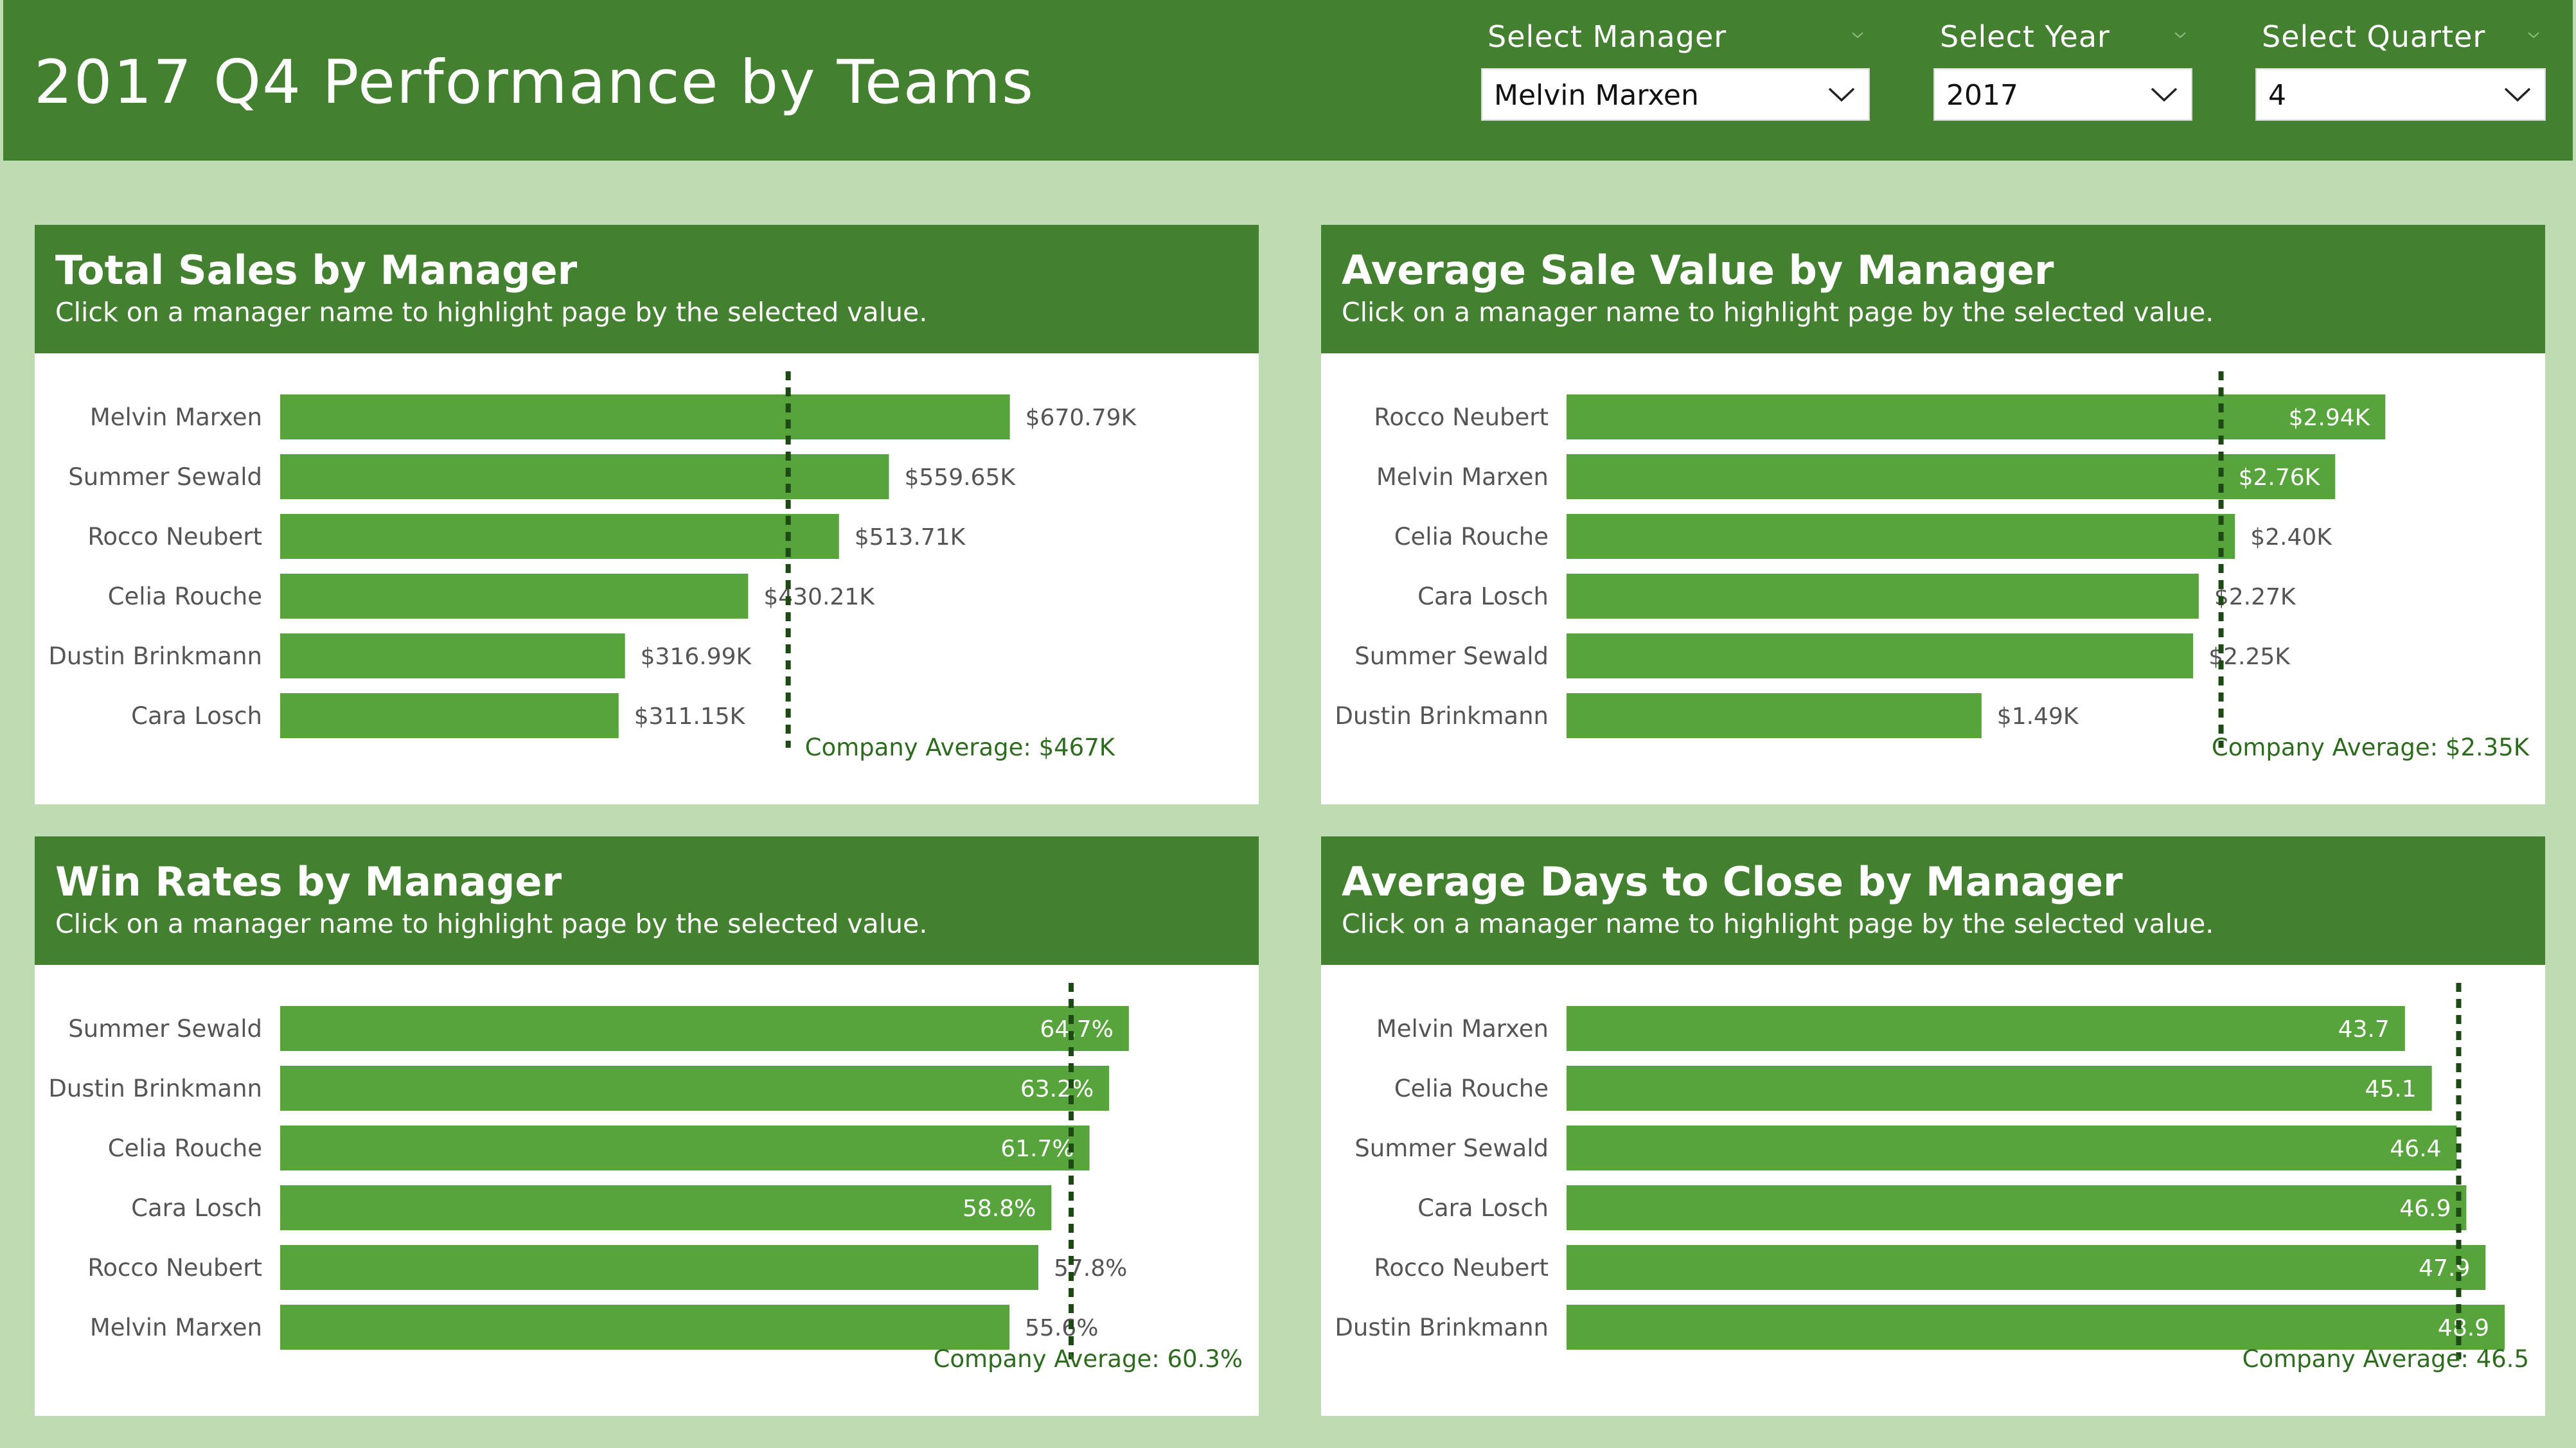 The width and height of the screenshot is (2576, 1448). Describe the element at coordinates (2425, 1209) in the screenshot. I see `value-label: 46.9` at that location.